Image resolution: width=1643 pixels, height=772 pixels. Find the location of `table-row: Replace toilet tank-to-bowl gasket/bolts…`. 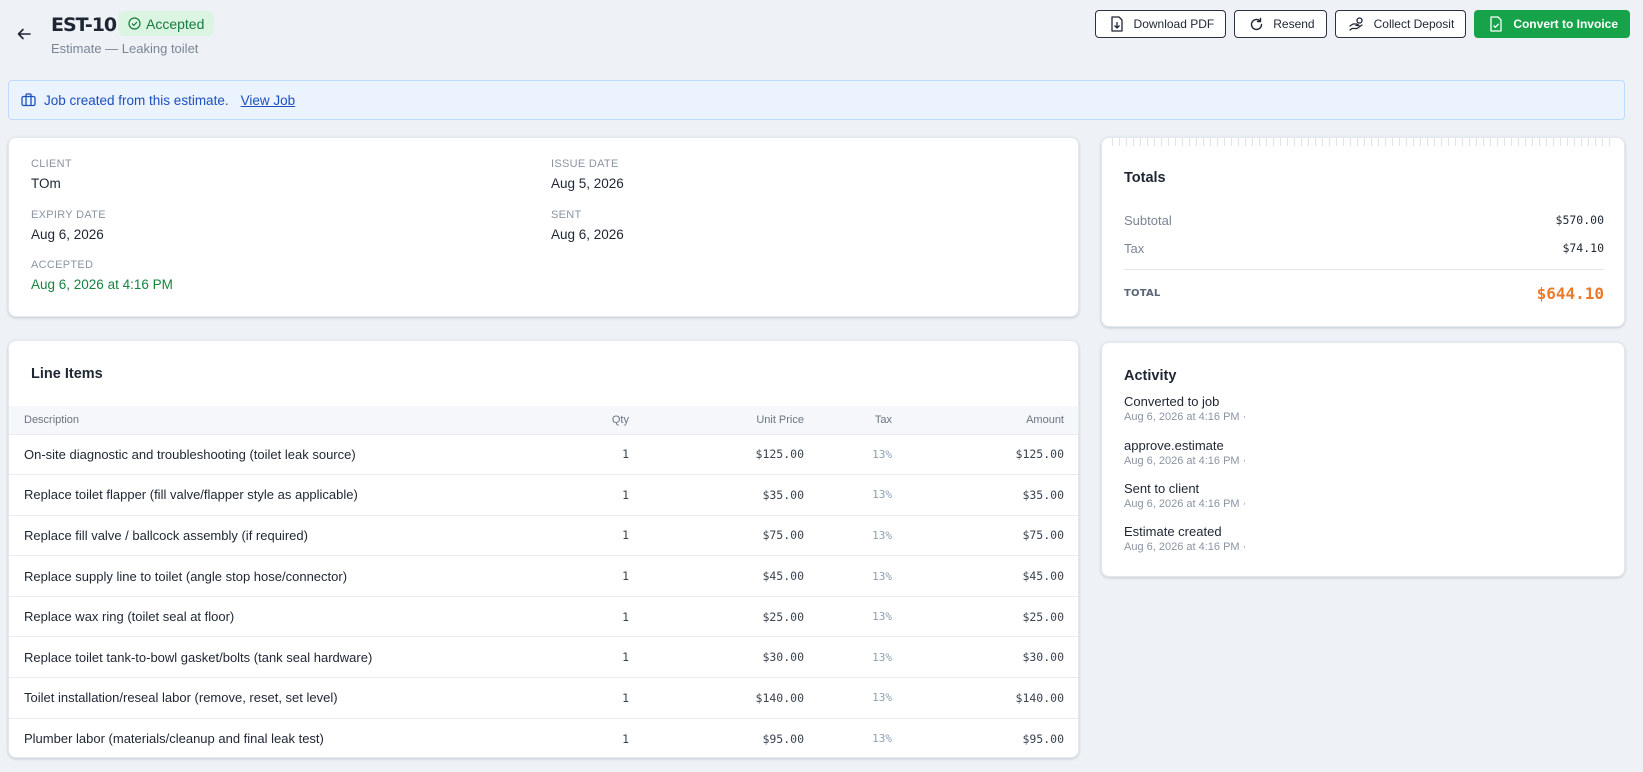

table-row: Replace toilet tank-to-bowl gasket/bolts… is located at coordinates (543, 657).